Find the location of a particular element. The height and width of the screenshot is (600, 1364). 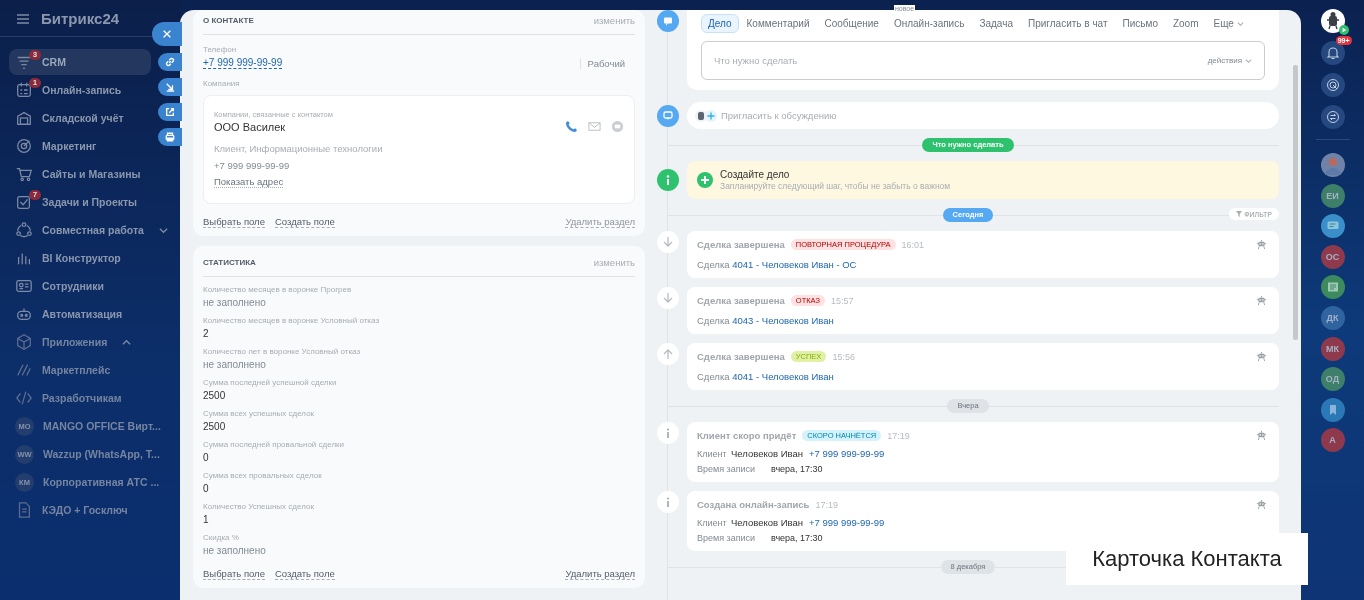

sidebar-item: Автоматизация is located at coordinates (90, 314).